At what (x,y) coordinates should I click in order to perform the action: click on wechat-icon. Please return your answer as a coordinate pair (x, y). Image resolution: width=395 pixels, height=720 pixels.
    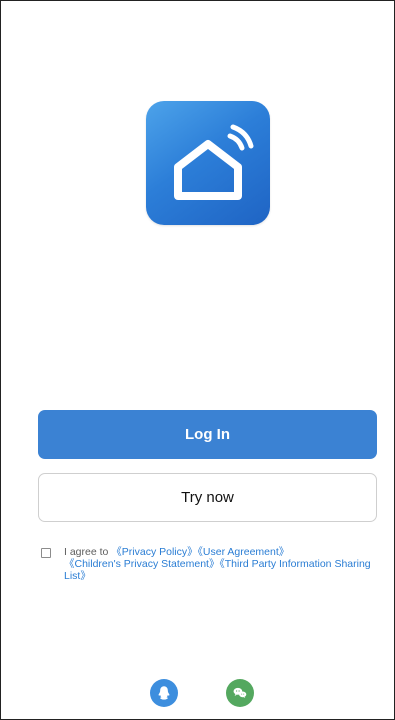
    Looking at the image, I should click on (240, 693).